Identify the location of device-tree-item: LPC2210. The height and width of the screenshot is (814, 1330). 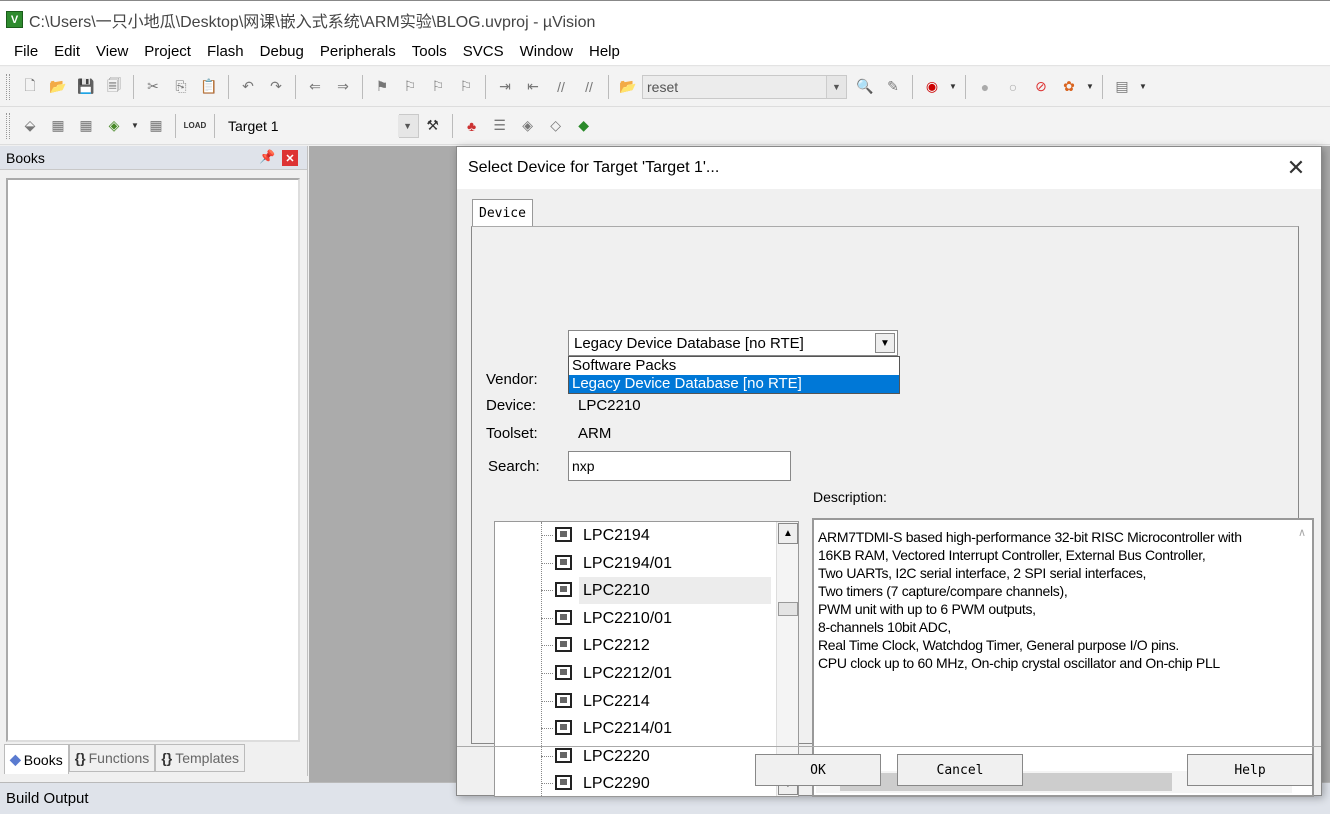
(635, 591).